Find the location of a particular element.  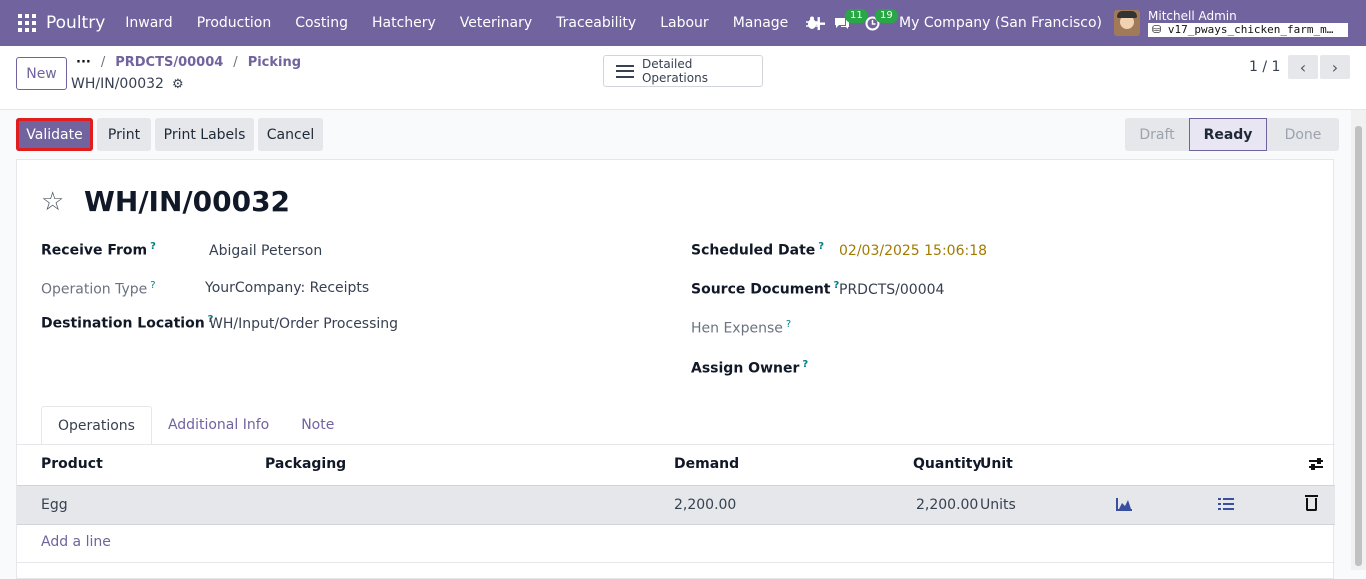

destination-location-label: Destination Location? is located at coordinates (127, 323).